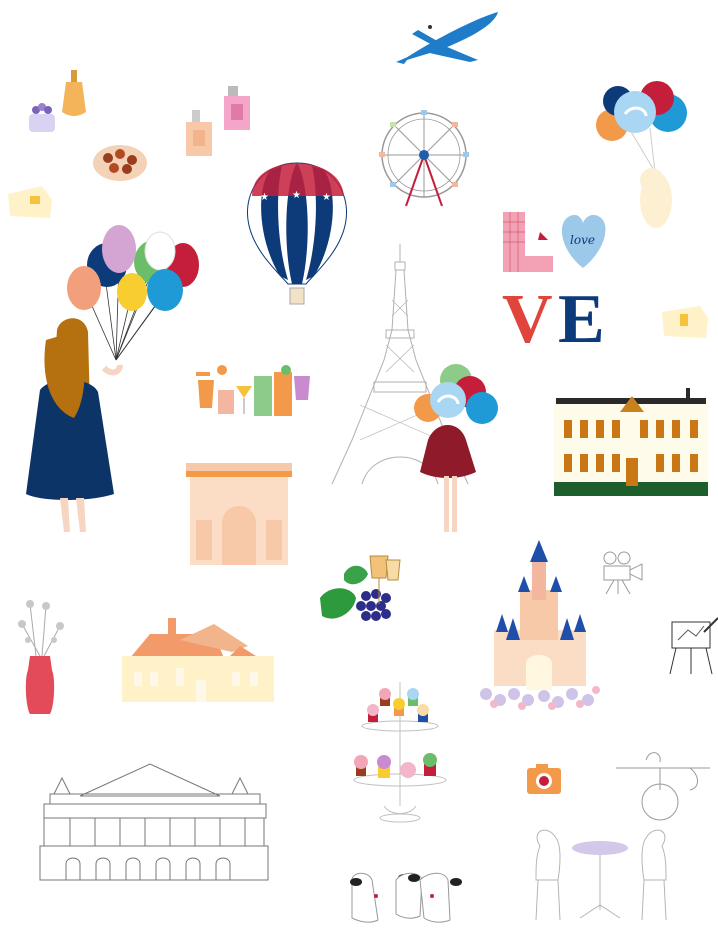  Describe the element at coordinates (424, 158) in the screenshot. I see `ferris-wheel-icon` at that location.